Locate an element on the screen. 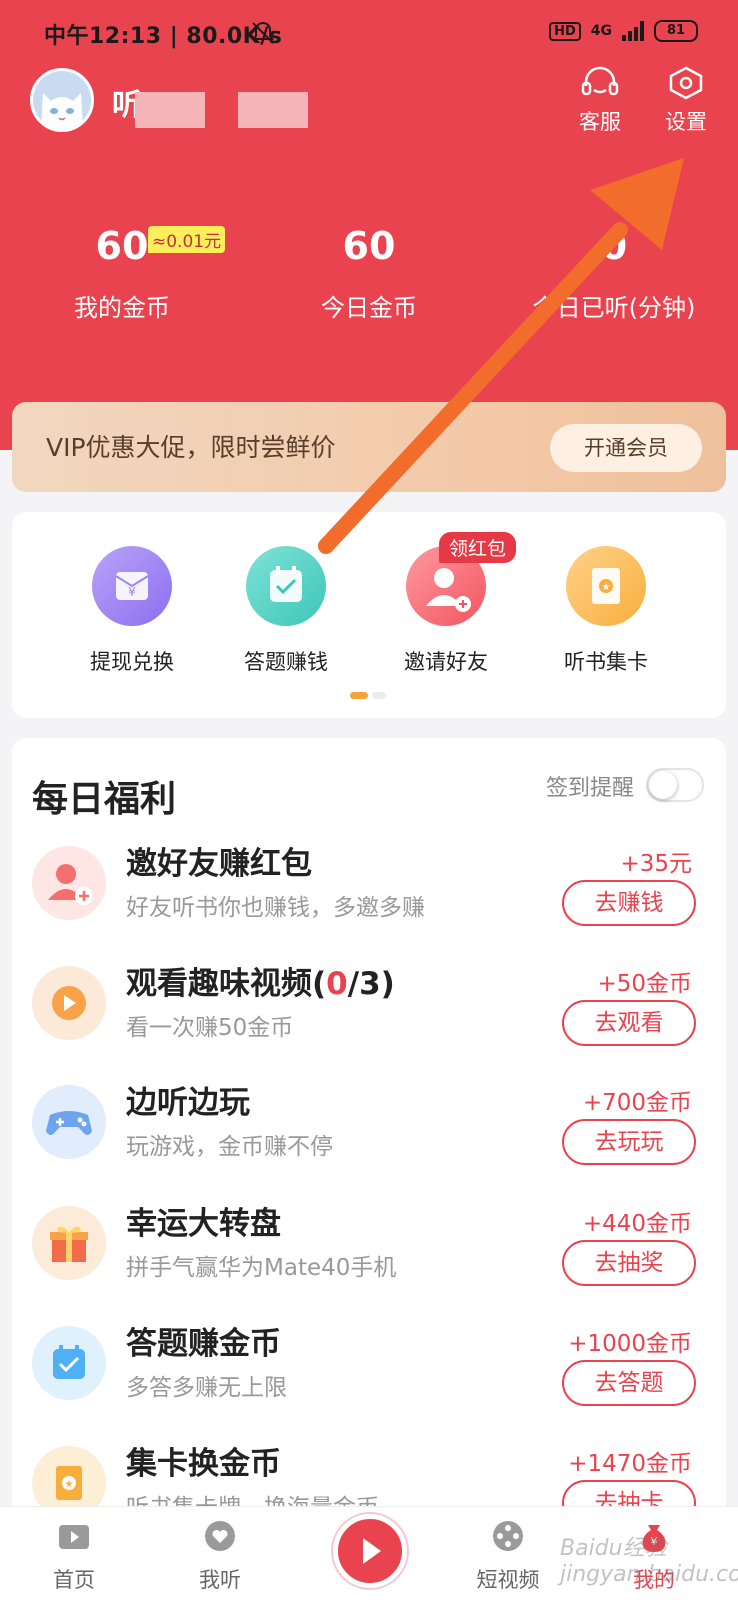  task-desc: 好友听书你也赚钱，多邀多赚 is located at coordinates (275, 908).